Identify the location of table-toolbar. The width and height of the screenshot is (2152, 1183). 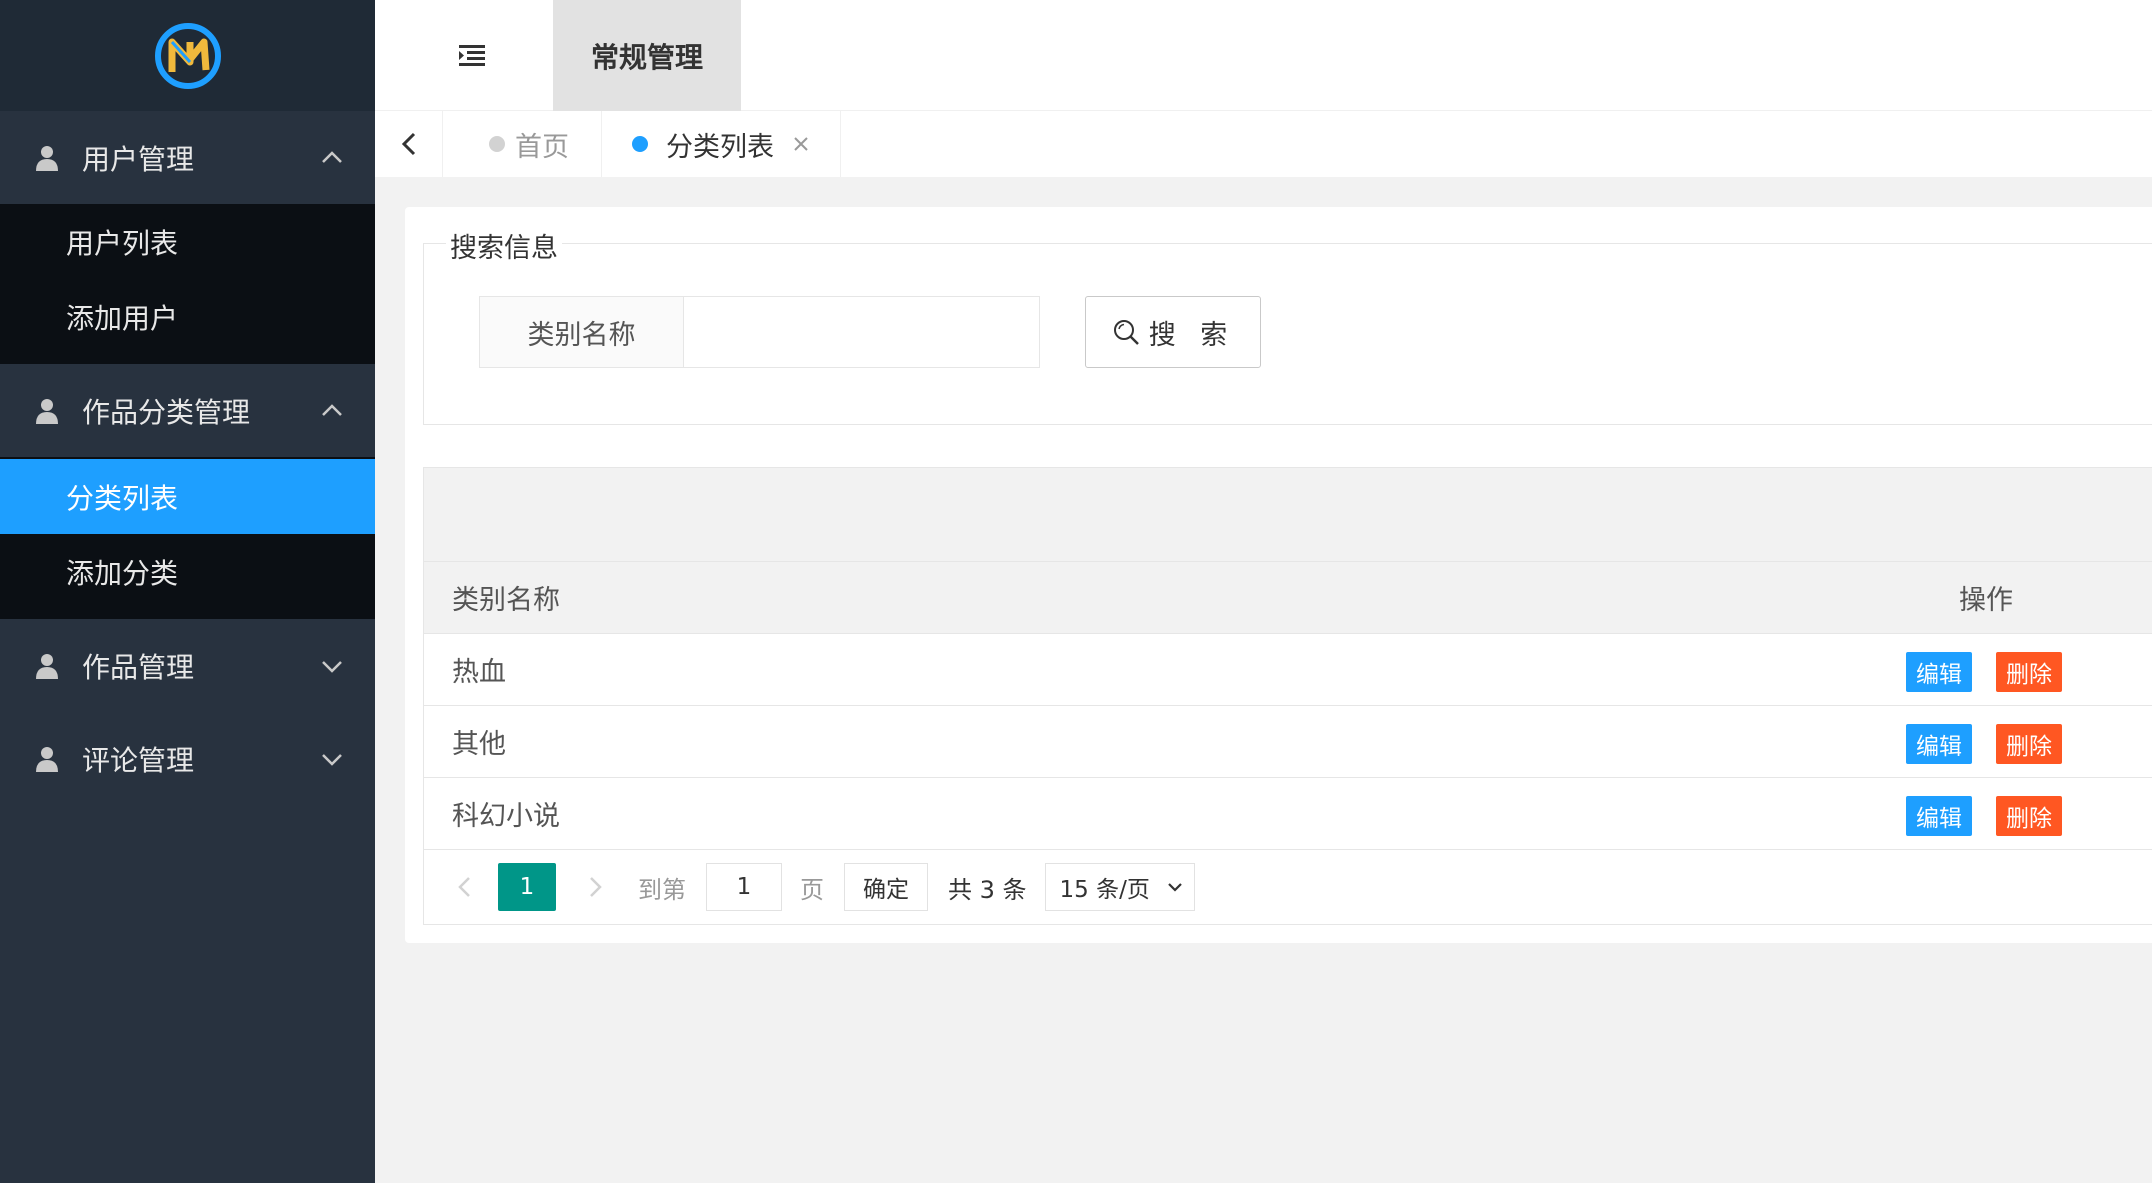
(1288, 515).